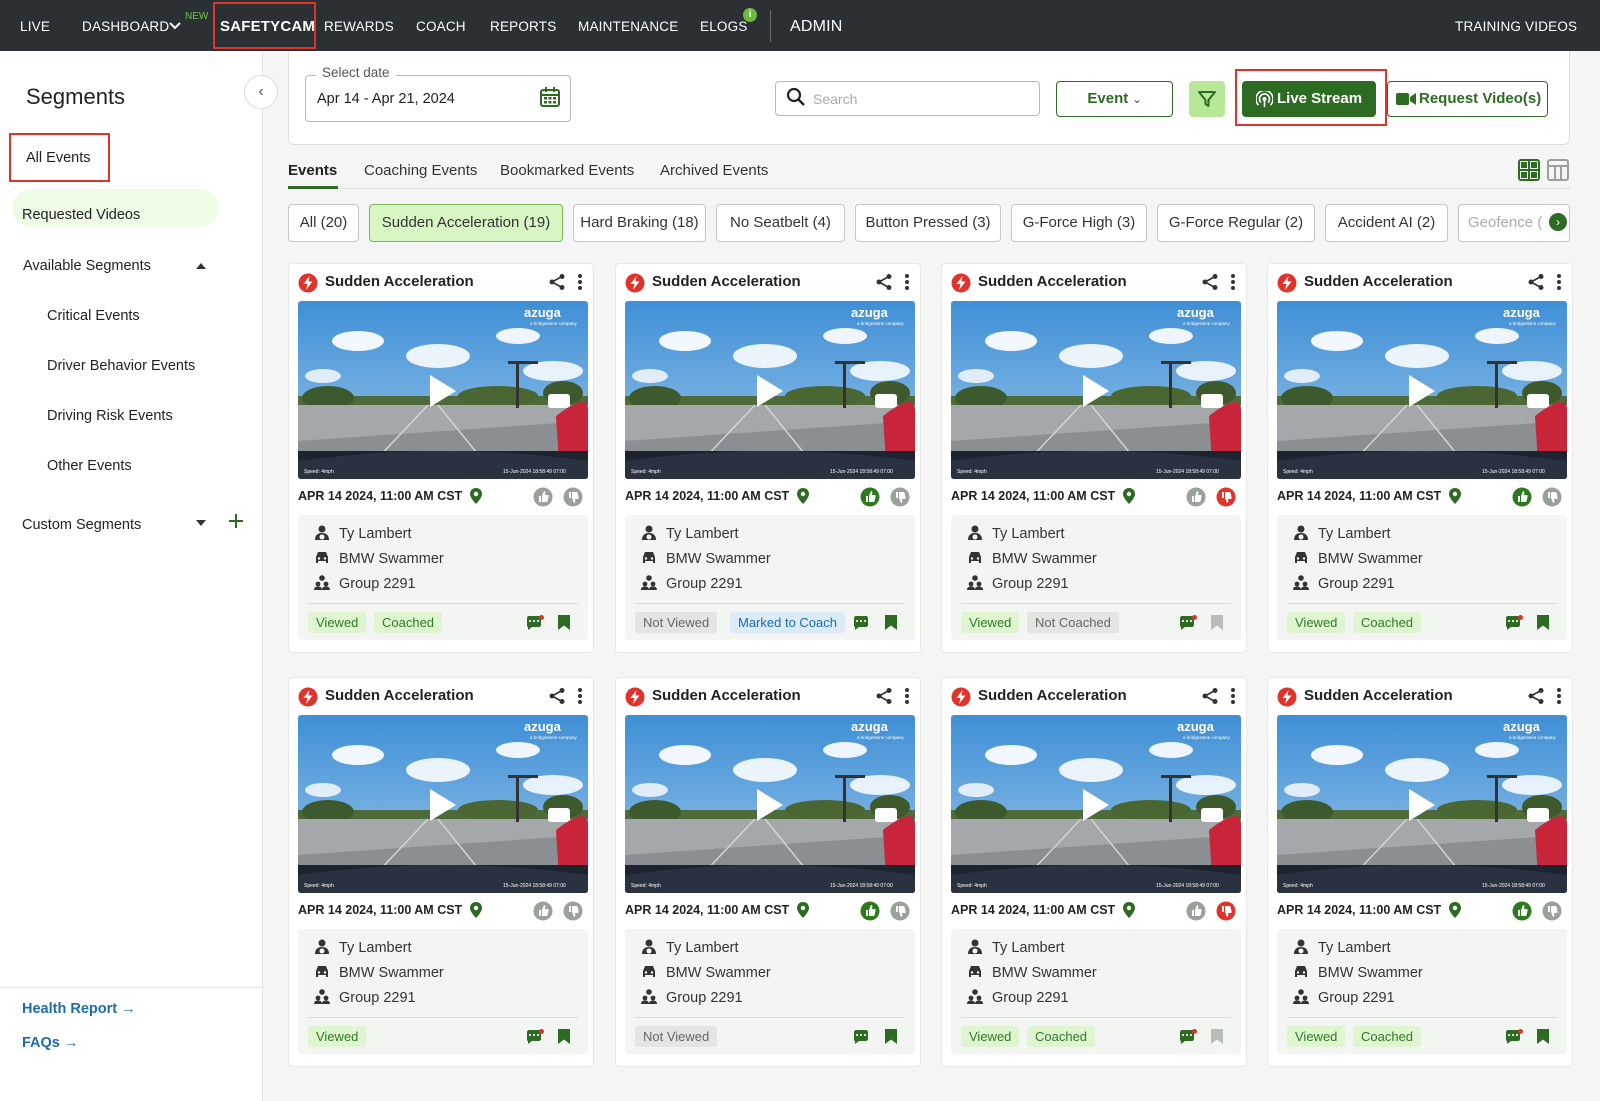 The image size is (1600, 1101). Describe the element at coordinates (267, 25) in the screenshot. I see `nav-safetycam: SAFETYCAM` at that location.